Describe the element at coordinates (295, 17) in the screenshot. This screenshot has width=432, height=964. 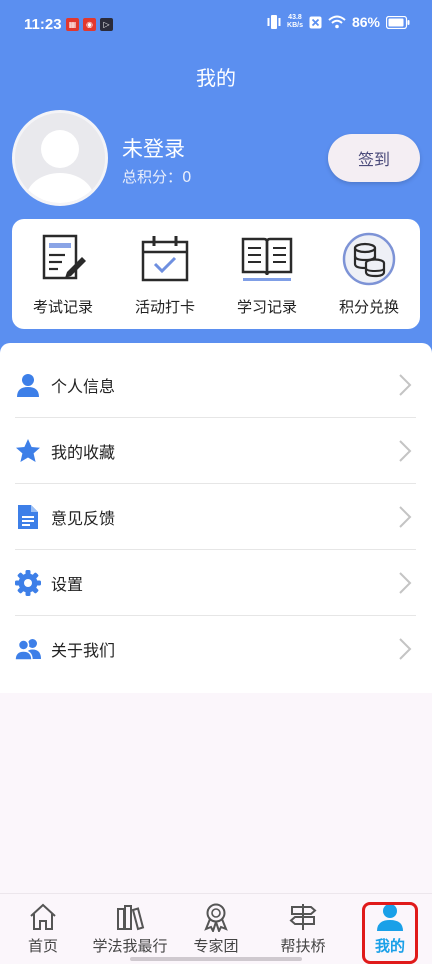
I see `net-speed-value: 43.8` at that location.